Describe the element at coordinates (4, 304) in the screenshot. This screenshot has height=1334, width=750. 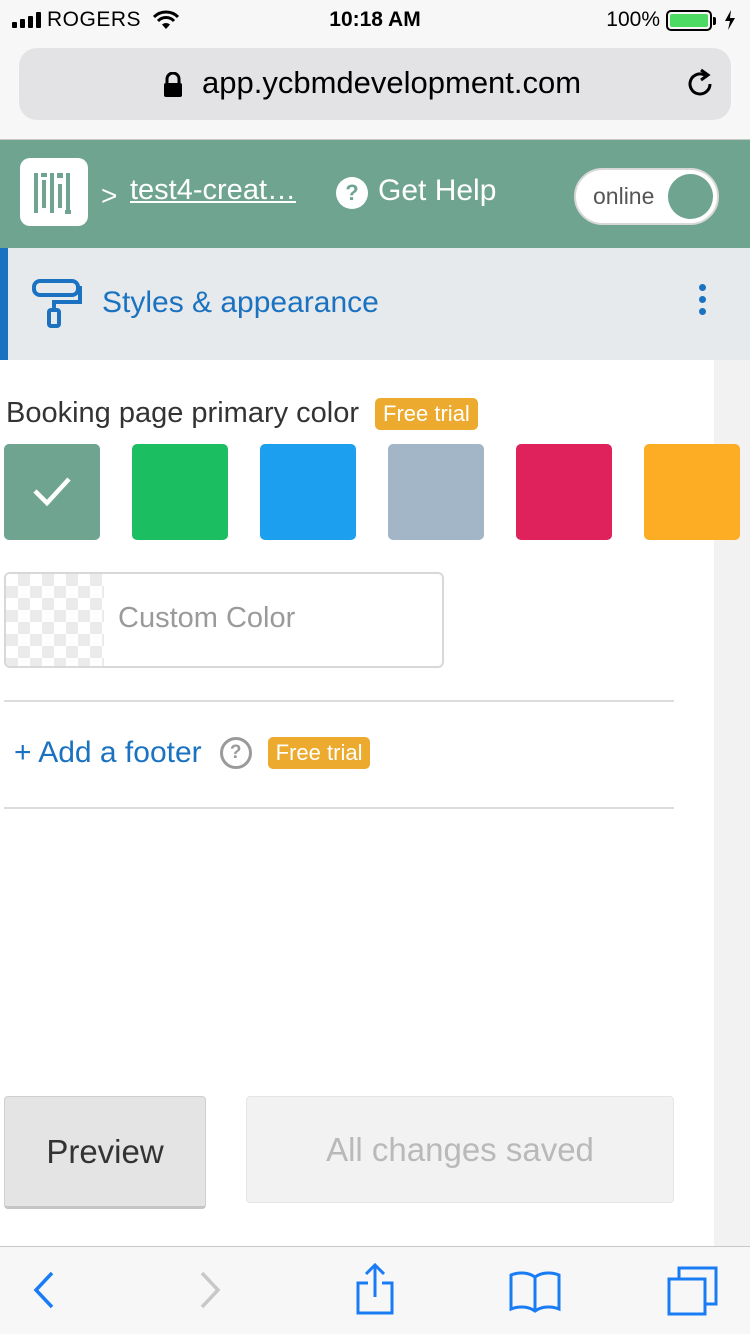
I see `section-accent` at that location.